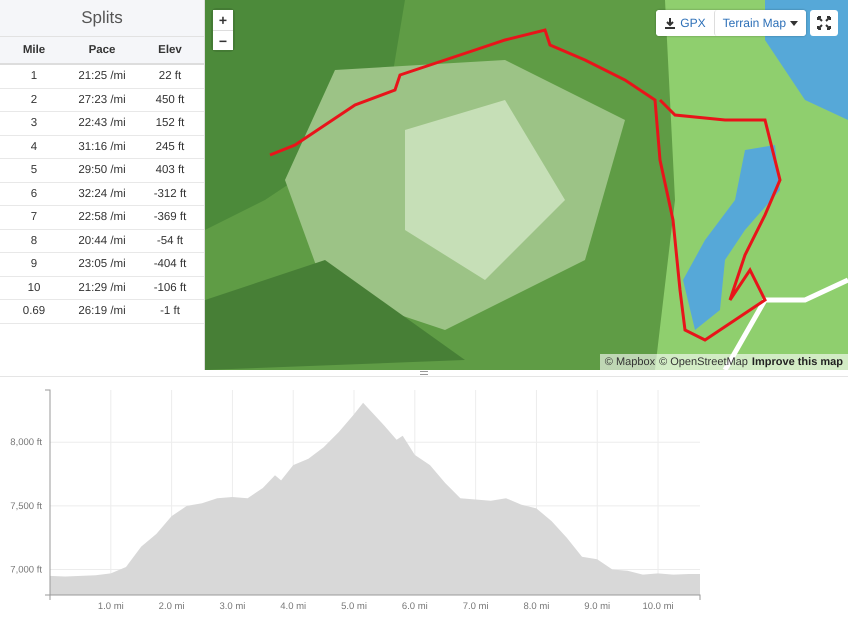 The image size is (848, 626). What do you see at coordinates (170, 100) in the screenshot?
I see `table-cell: 450 ft` at bounding box center [170, 100].